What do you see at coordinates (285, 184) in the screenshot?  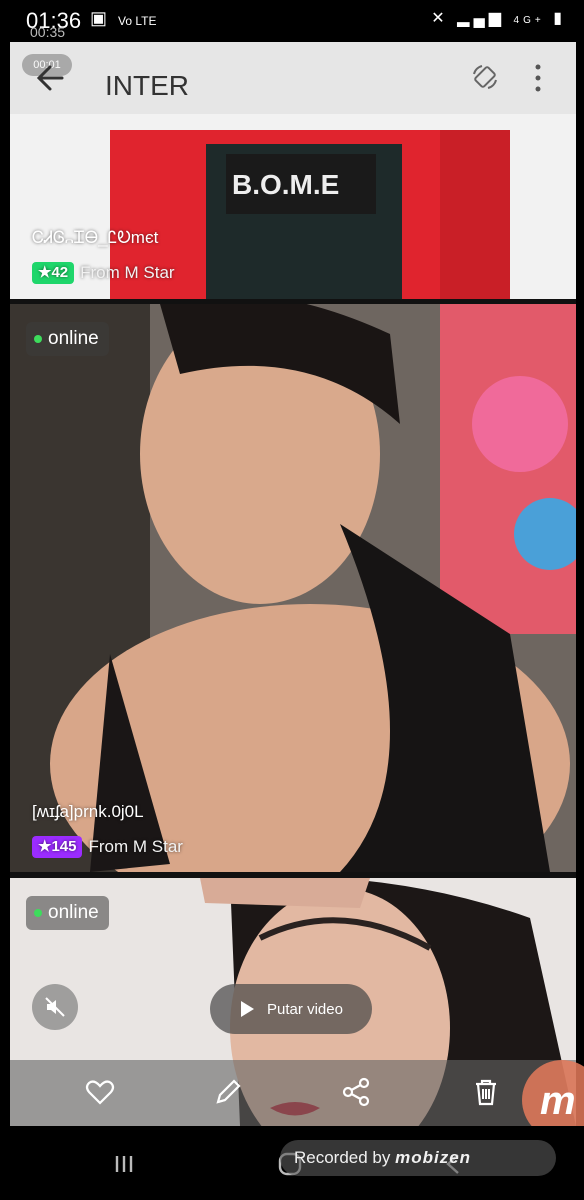 I see `svg-text: B.O.M.E` at bounding box center [285, 184].